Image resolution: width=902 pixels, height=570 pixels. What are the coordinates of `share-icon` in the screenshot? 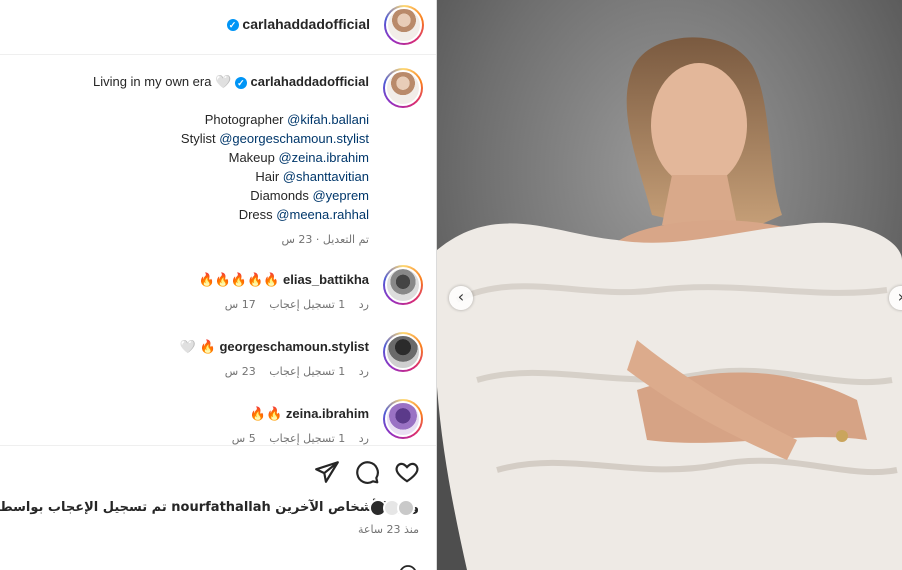 It's located at (327, 472).